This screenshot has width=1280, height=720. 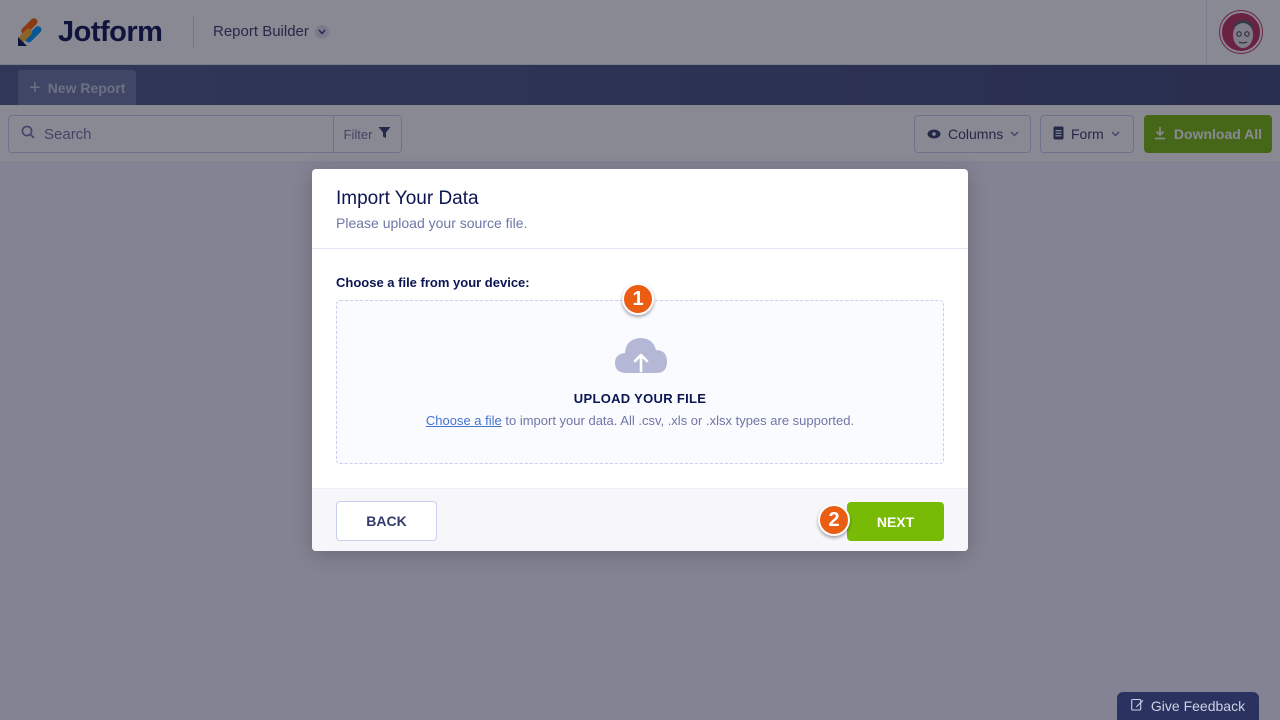 What do you see at coordinates (433, 282) in the screenshot?
I see `choose-file-label: Choose a file from your device:` at bounding box center [433, 282].